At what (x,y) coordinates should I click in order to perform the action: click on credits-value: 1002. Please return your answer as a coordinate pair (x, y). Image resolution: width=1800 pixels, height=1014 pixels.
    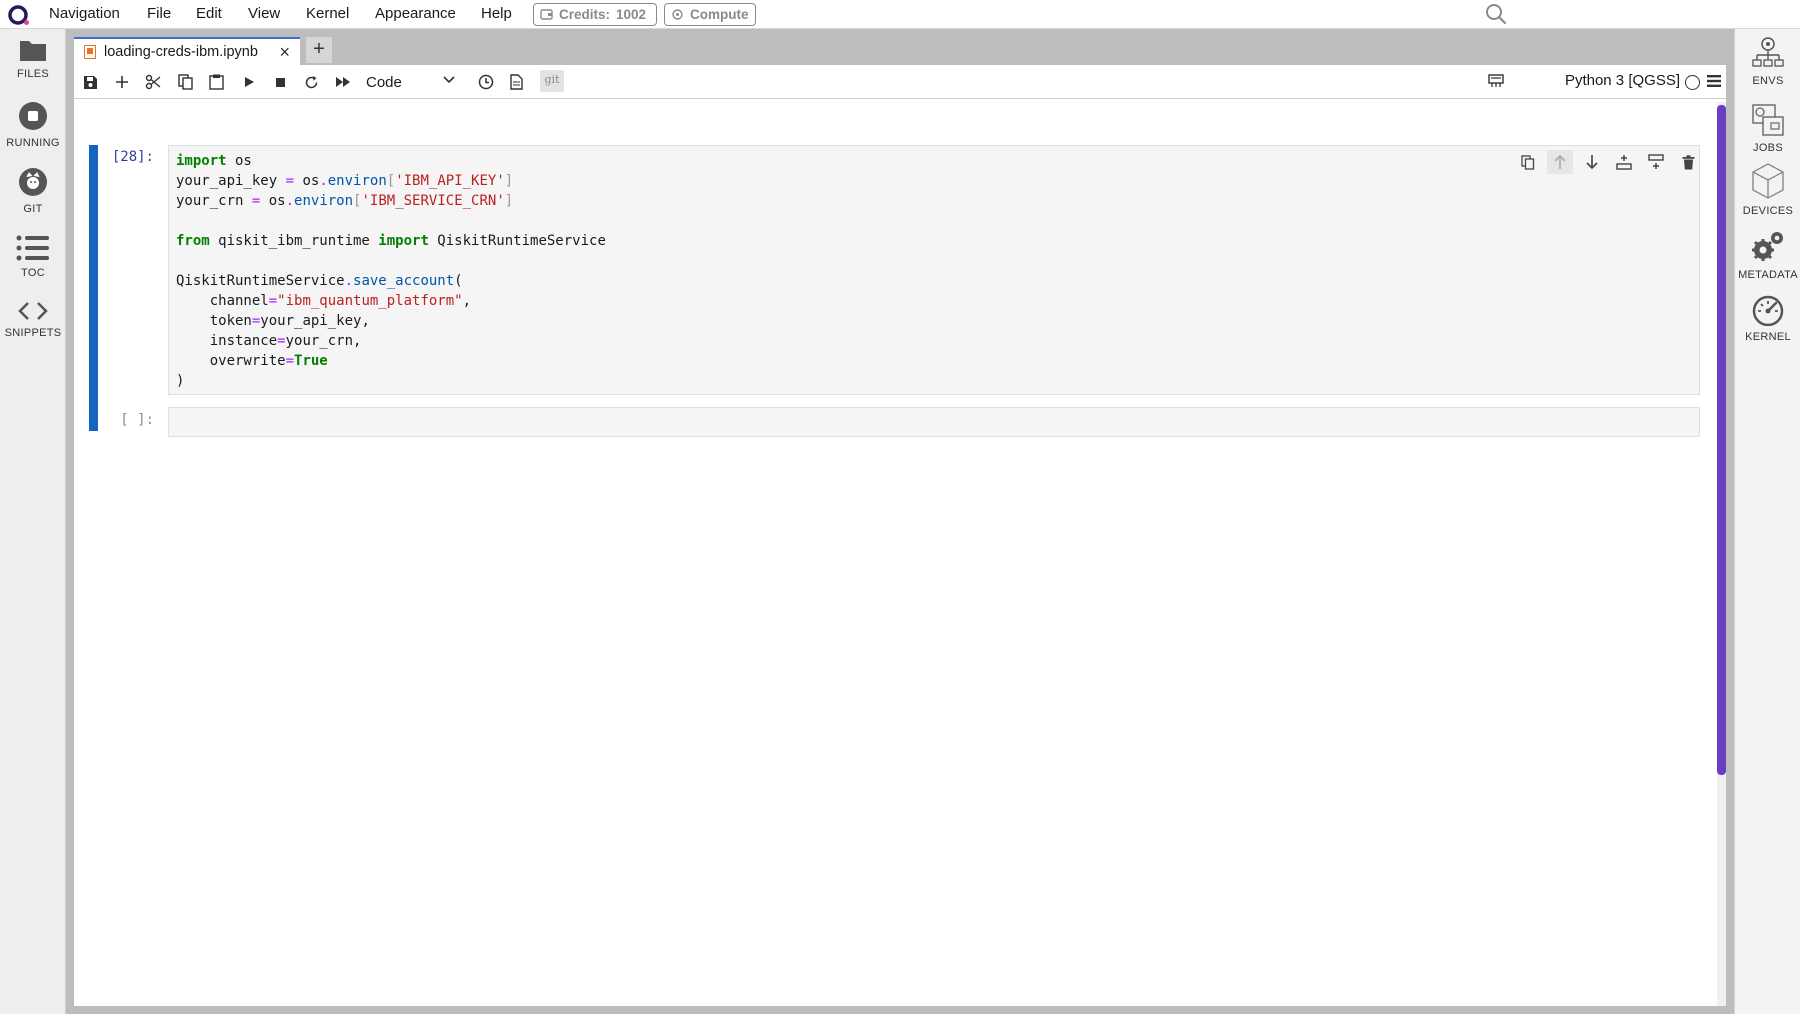
    Looking at the image, I should click on (631, 14).